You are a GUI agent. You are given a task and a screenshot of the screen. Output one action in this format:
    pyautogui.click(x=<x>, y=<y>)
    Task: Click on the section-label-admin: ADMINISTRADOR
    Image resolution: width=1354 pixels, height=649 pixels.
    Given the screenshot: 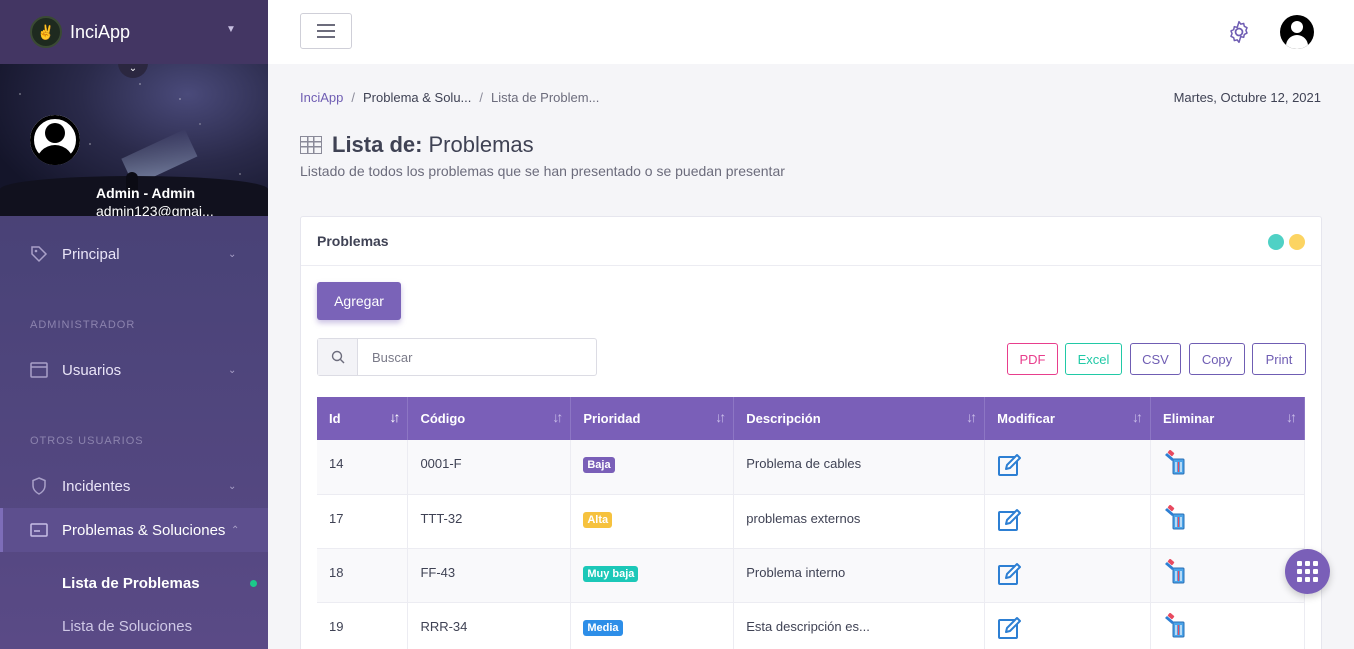 What is the action you would take?
    pyautogui.click(x=83, y=325)
    